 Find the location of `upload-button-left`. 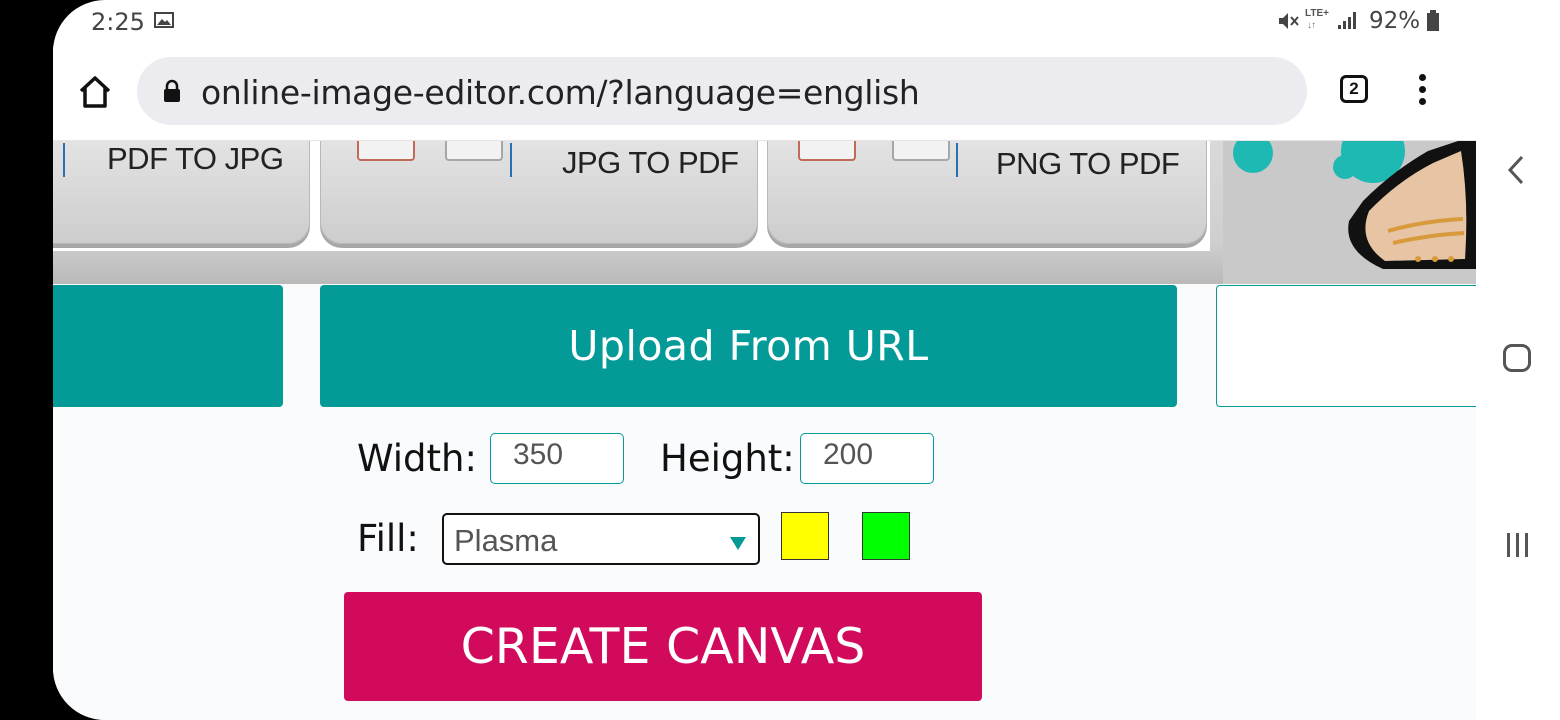

upload-button-left is located at coordinates (168, 346).